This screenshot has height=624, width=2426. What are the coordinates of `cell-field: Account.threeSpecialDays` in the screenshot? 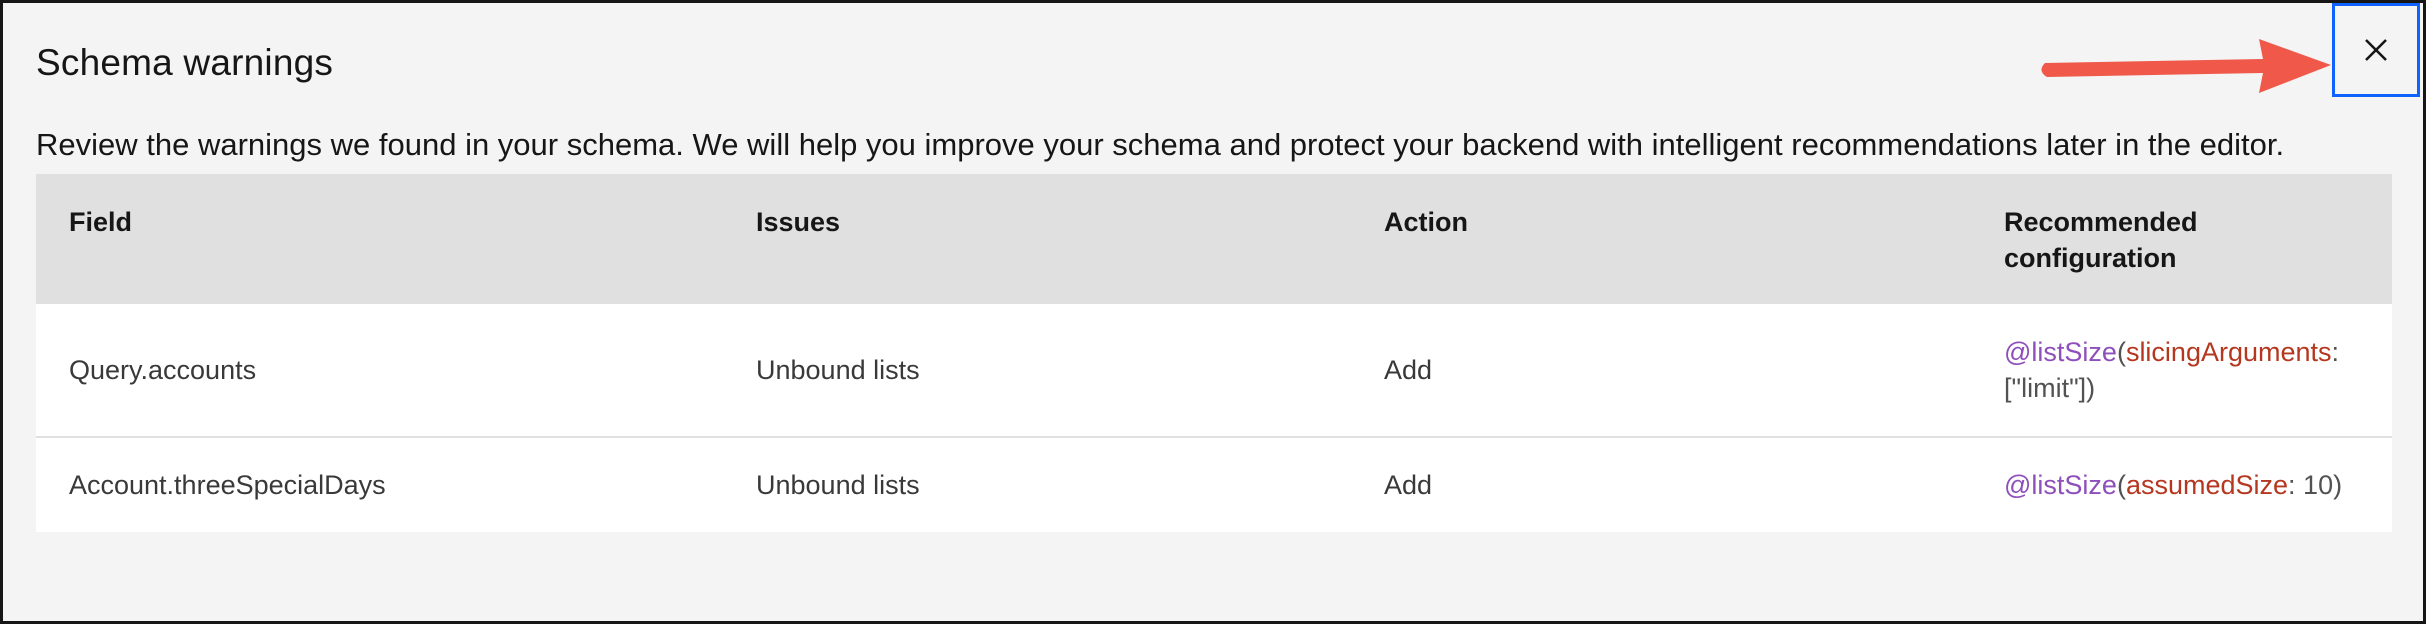 It's located at (227, 484).